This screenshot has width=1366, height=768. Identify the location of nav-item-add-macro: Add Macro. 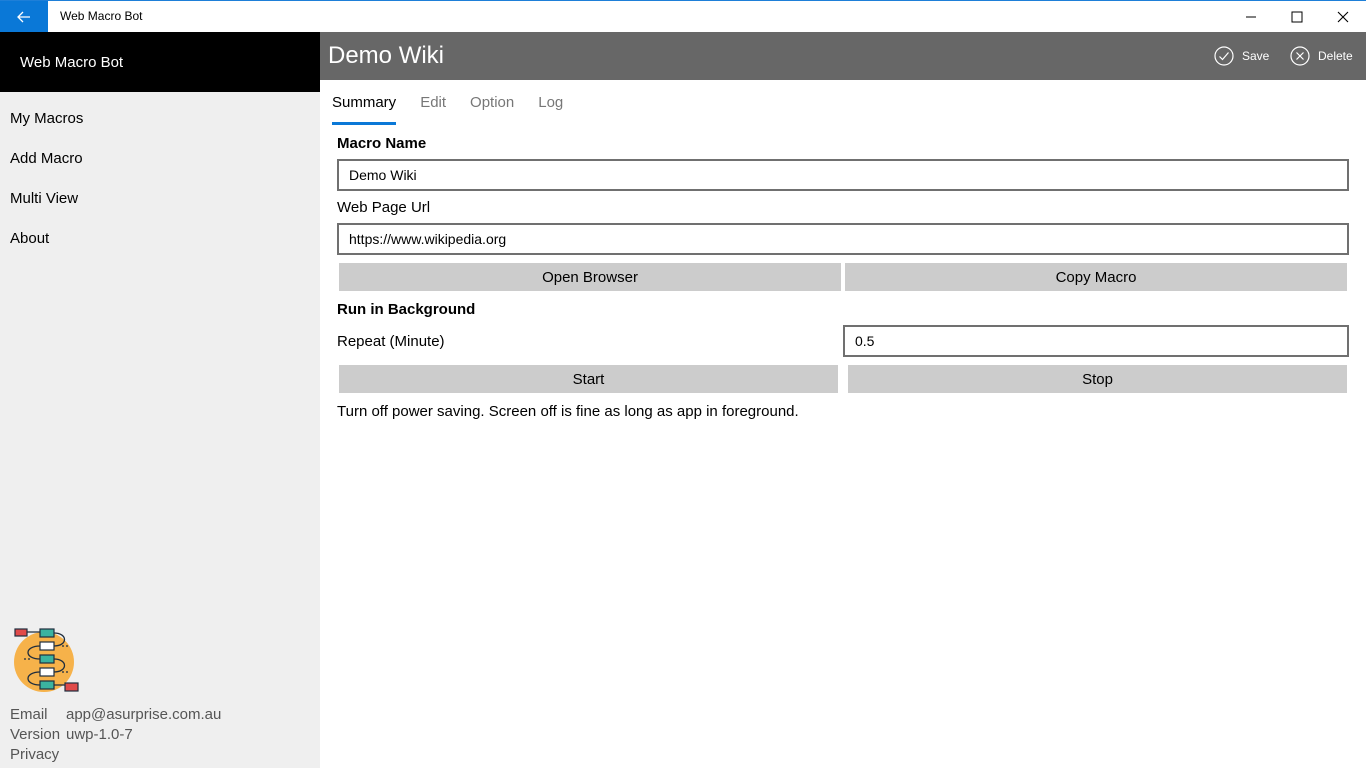
(160, 158).